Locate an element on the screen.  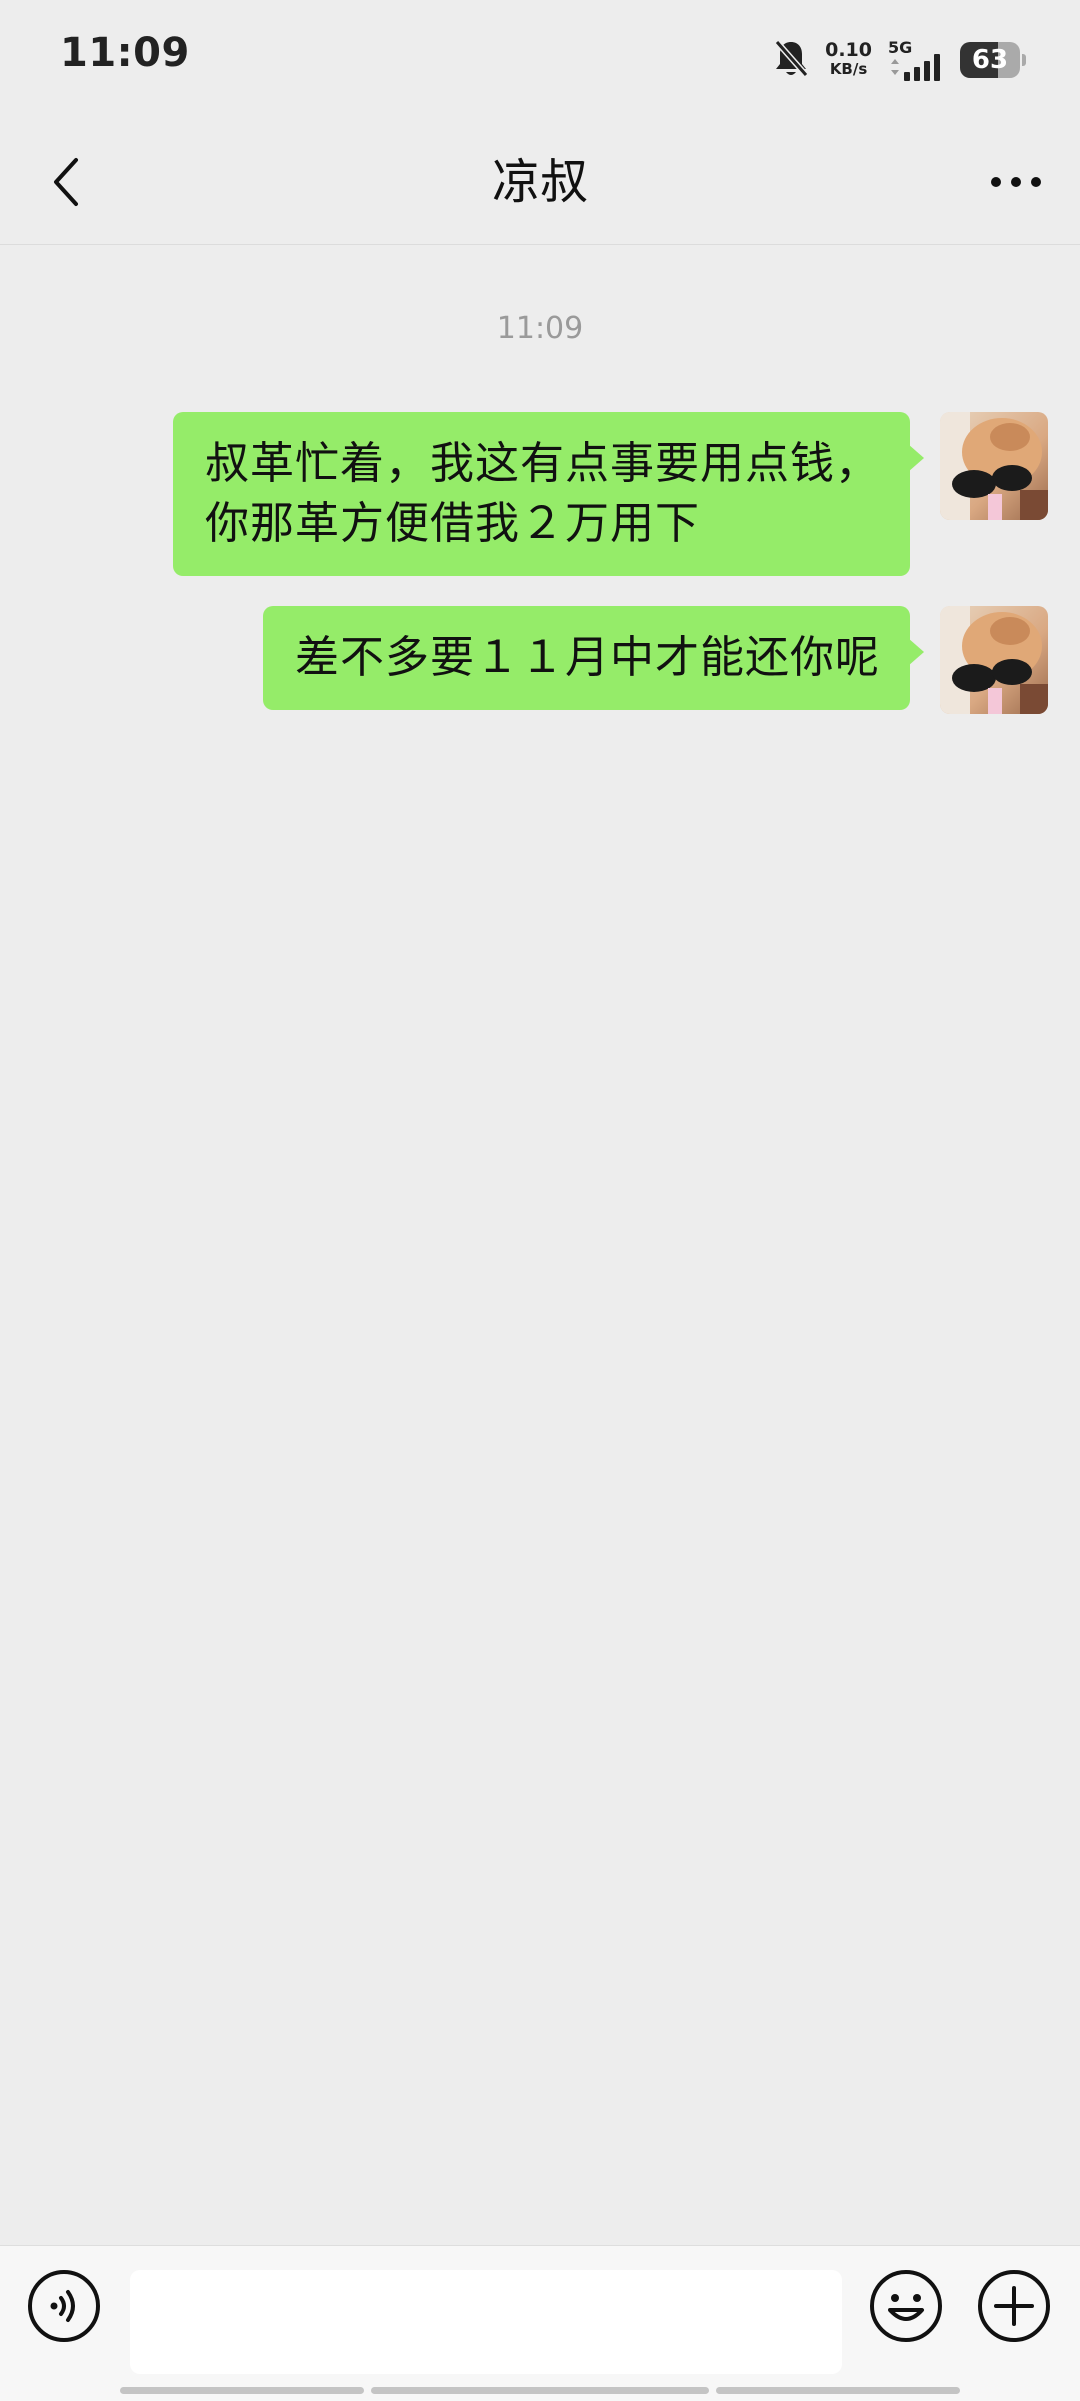
emoji-button is located at coordinates (906, 2306).